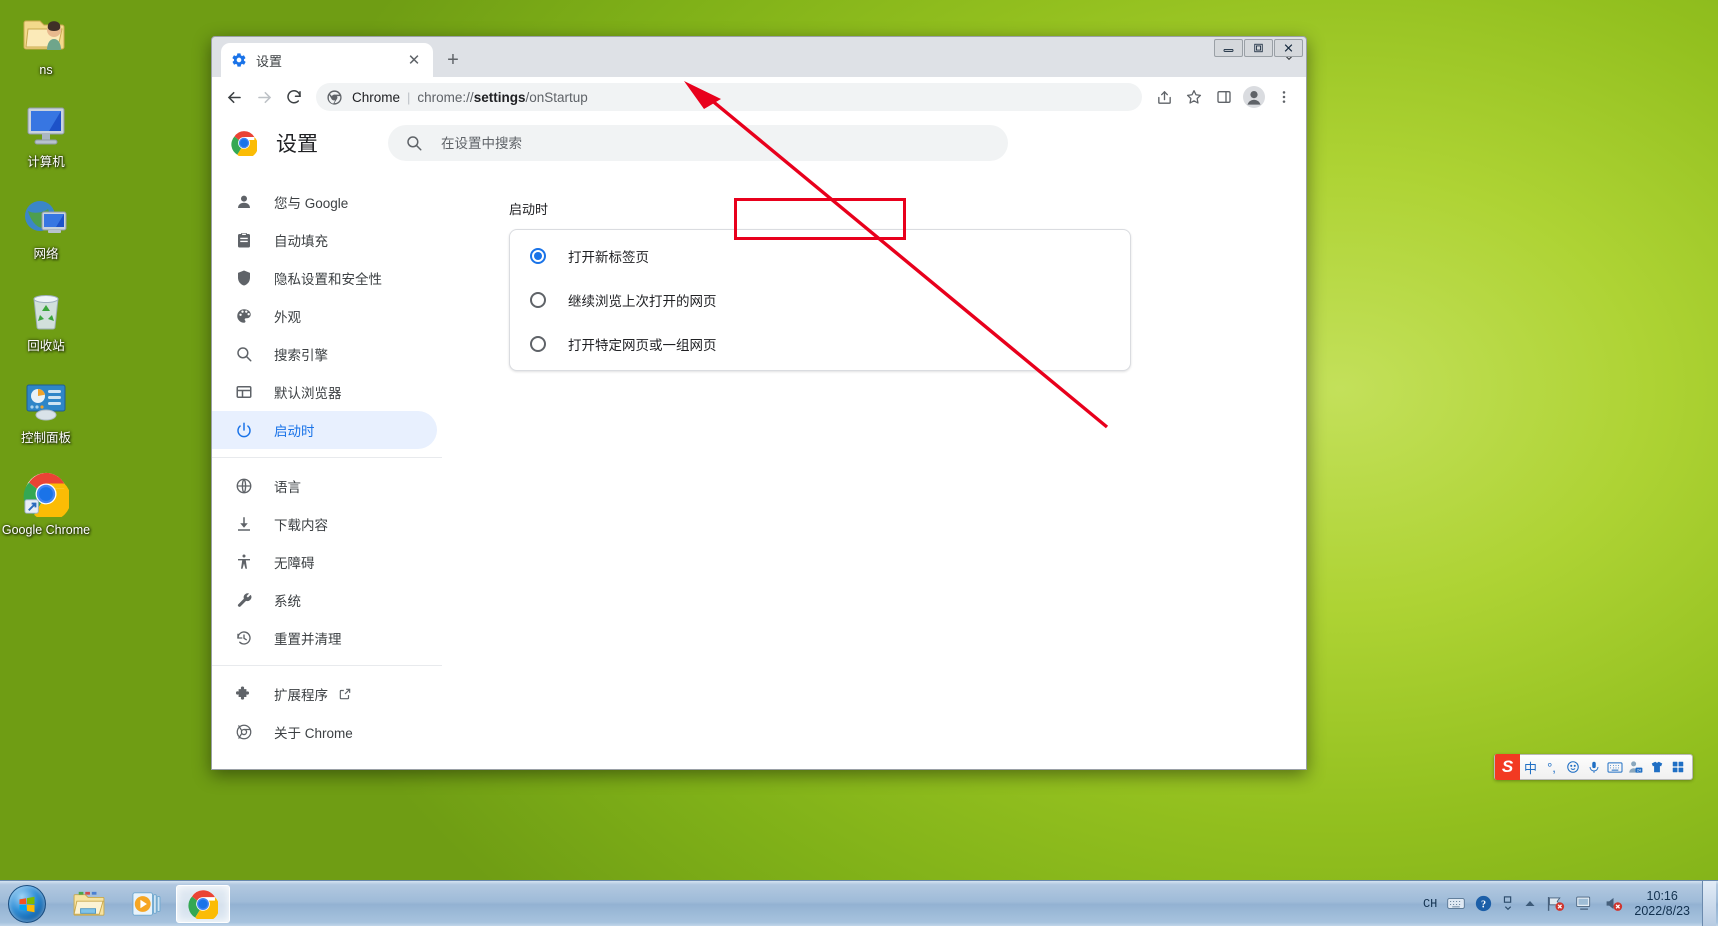 Image resolution: width=1718 pixels, height=926 pixels. I want to click on search-box, so click(698, 143).